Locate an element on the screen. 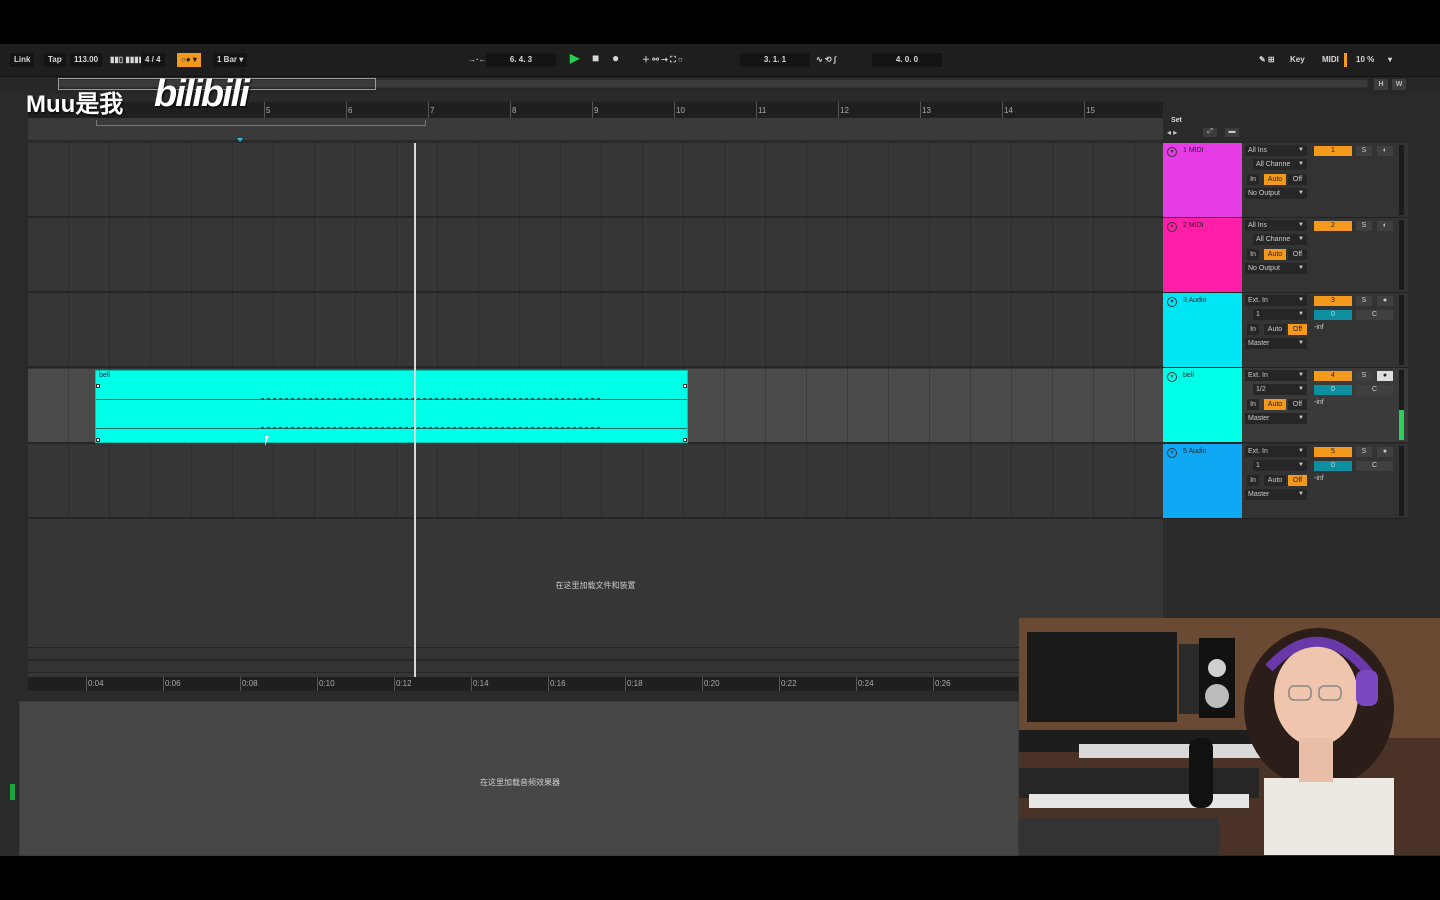 The image size is (1440, 900). audio-clip-bell: bell is located at coordinates (391, 406).